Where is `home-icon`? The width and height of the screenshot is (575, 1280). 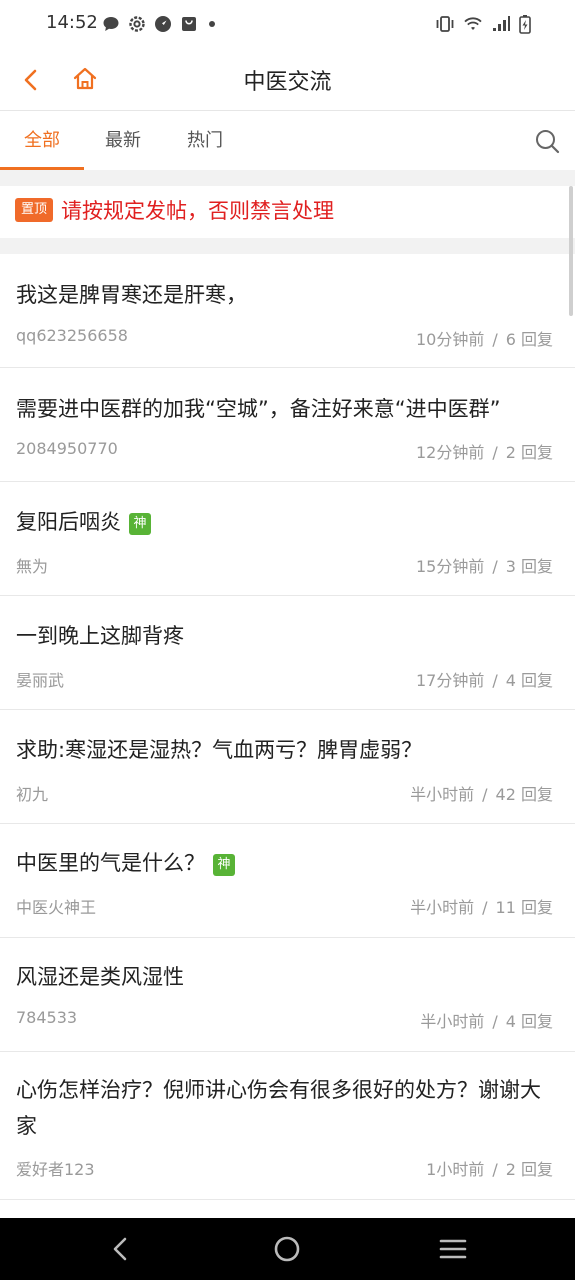 home-icon is located at coordinates (85, 78).